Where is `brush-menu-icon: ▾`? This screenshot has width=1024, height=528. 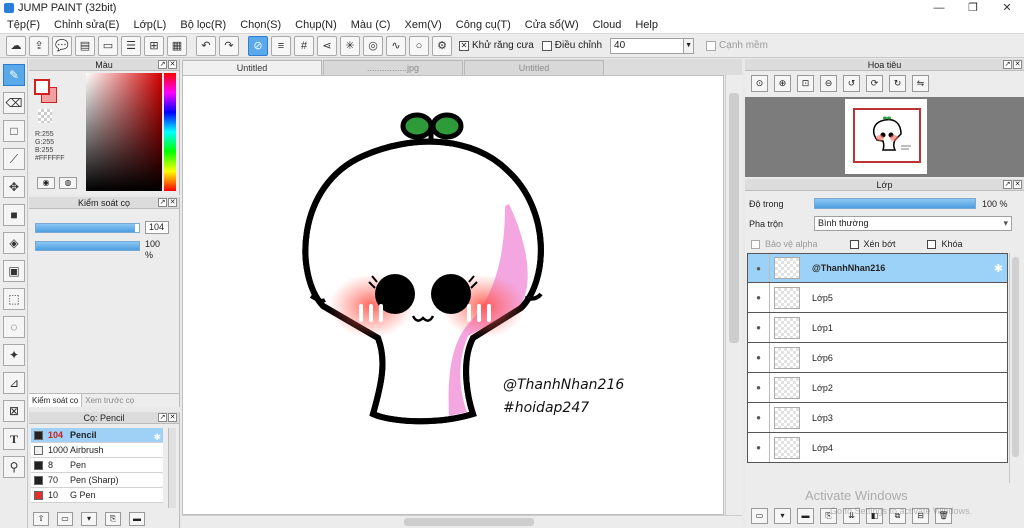
brush-menu-icon: ▾ is located at coordinates (89, 519).